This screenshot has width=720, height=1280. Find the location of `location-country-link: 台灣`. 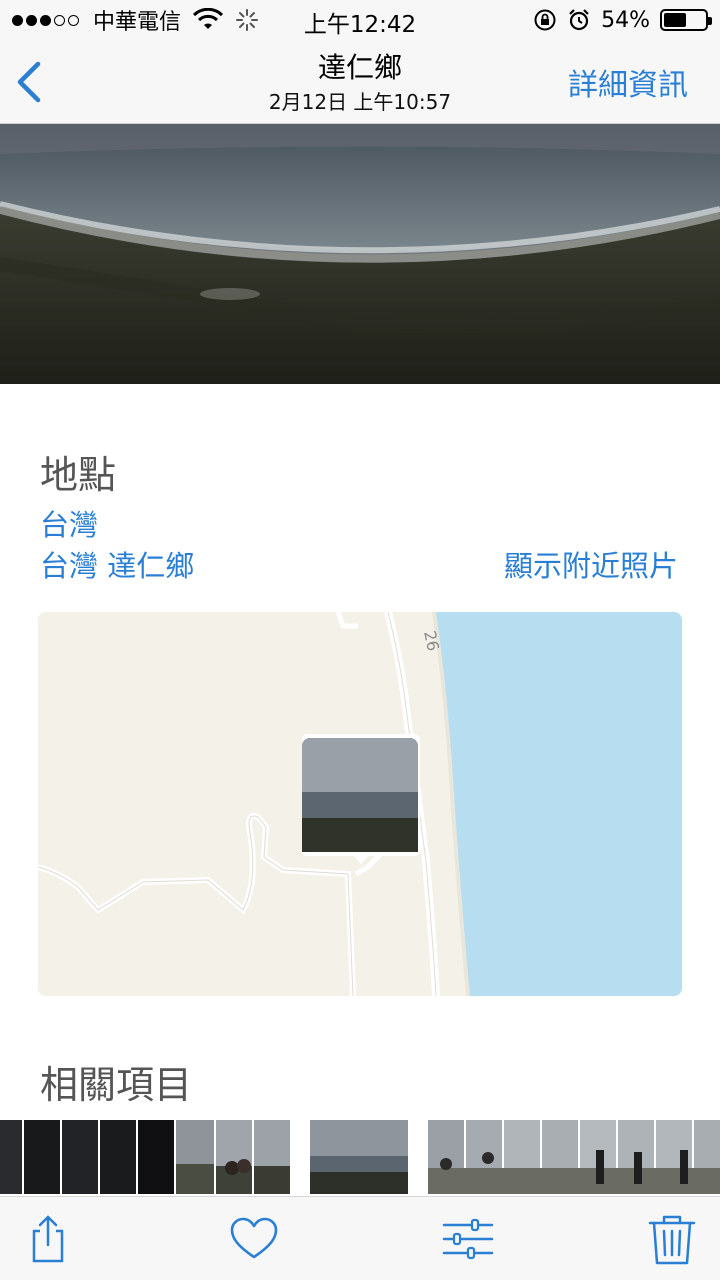

location-country-link: 台灣 is located at coordinates (69, 523).